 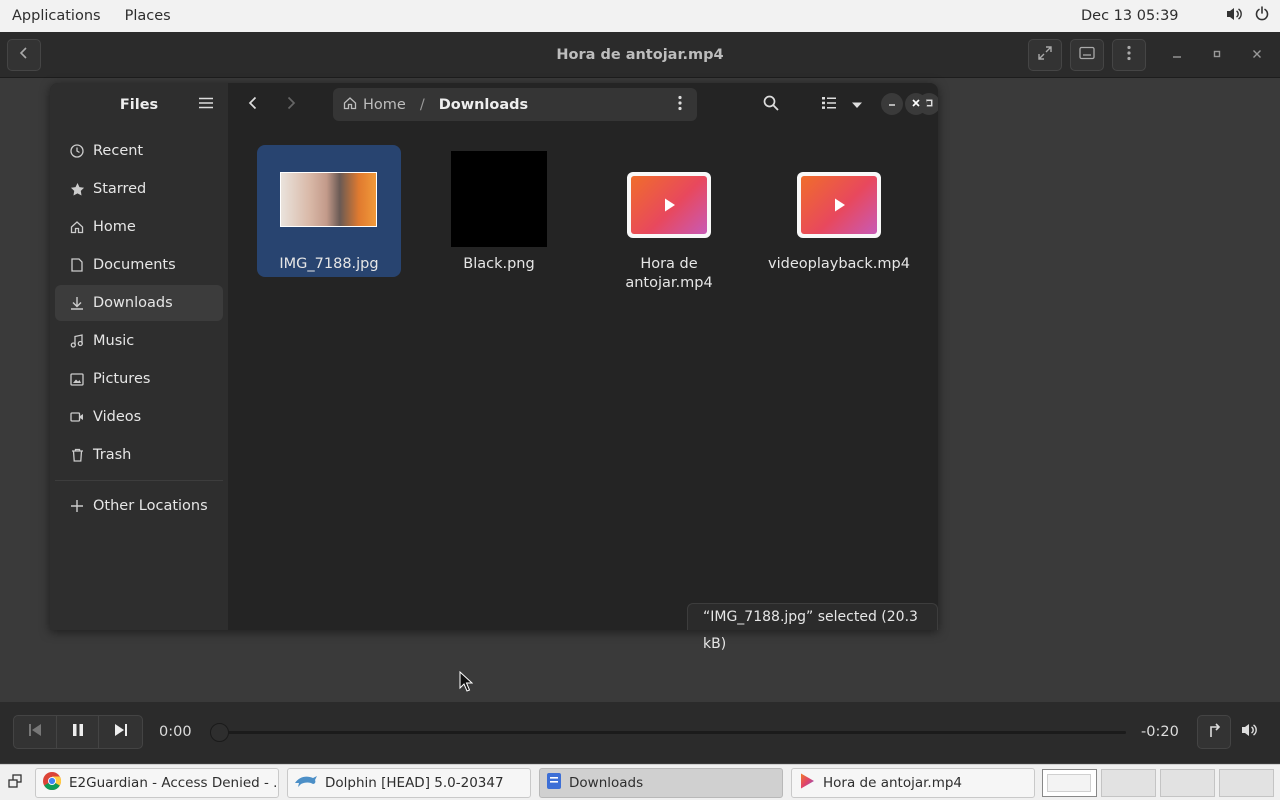 I want to click on seek-bar, so click(x=669, y=732).